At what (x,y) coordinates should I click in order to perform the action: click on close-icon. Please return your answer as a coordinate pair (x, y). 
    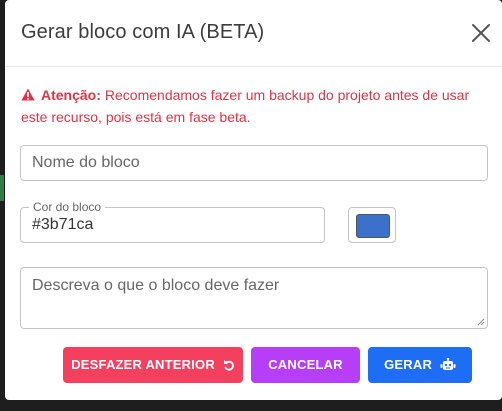
    Looking at the image, I should click on (481, 33).